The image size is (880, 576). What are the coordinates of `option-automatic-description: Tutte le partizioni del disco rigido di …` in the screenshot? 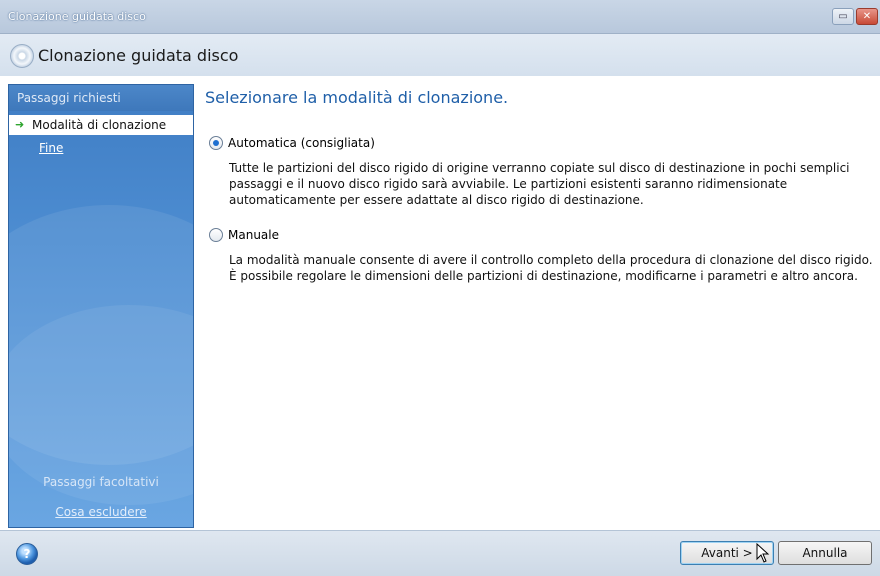 It's located at (539, 184).